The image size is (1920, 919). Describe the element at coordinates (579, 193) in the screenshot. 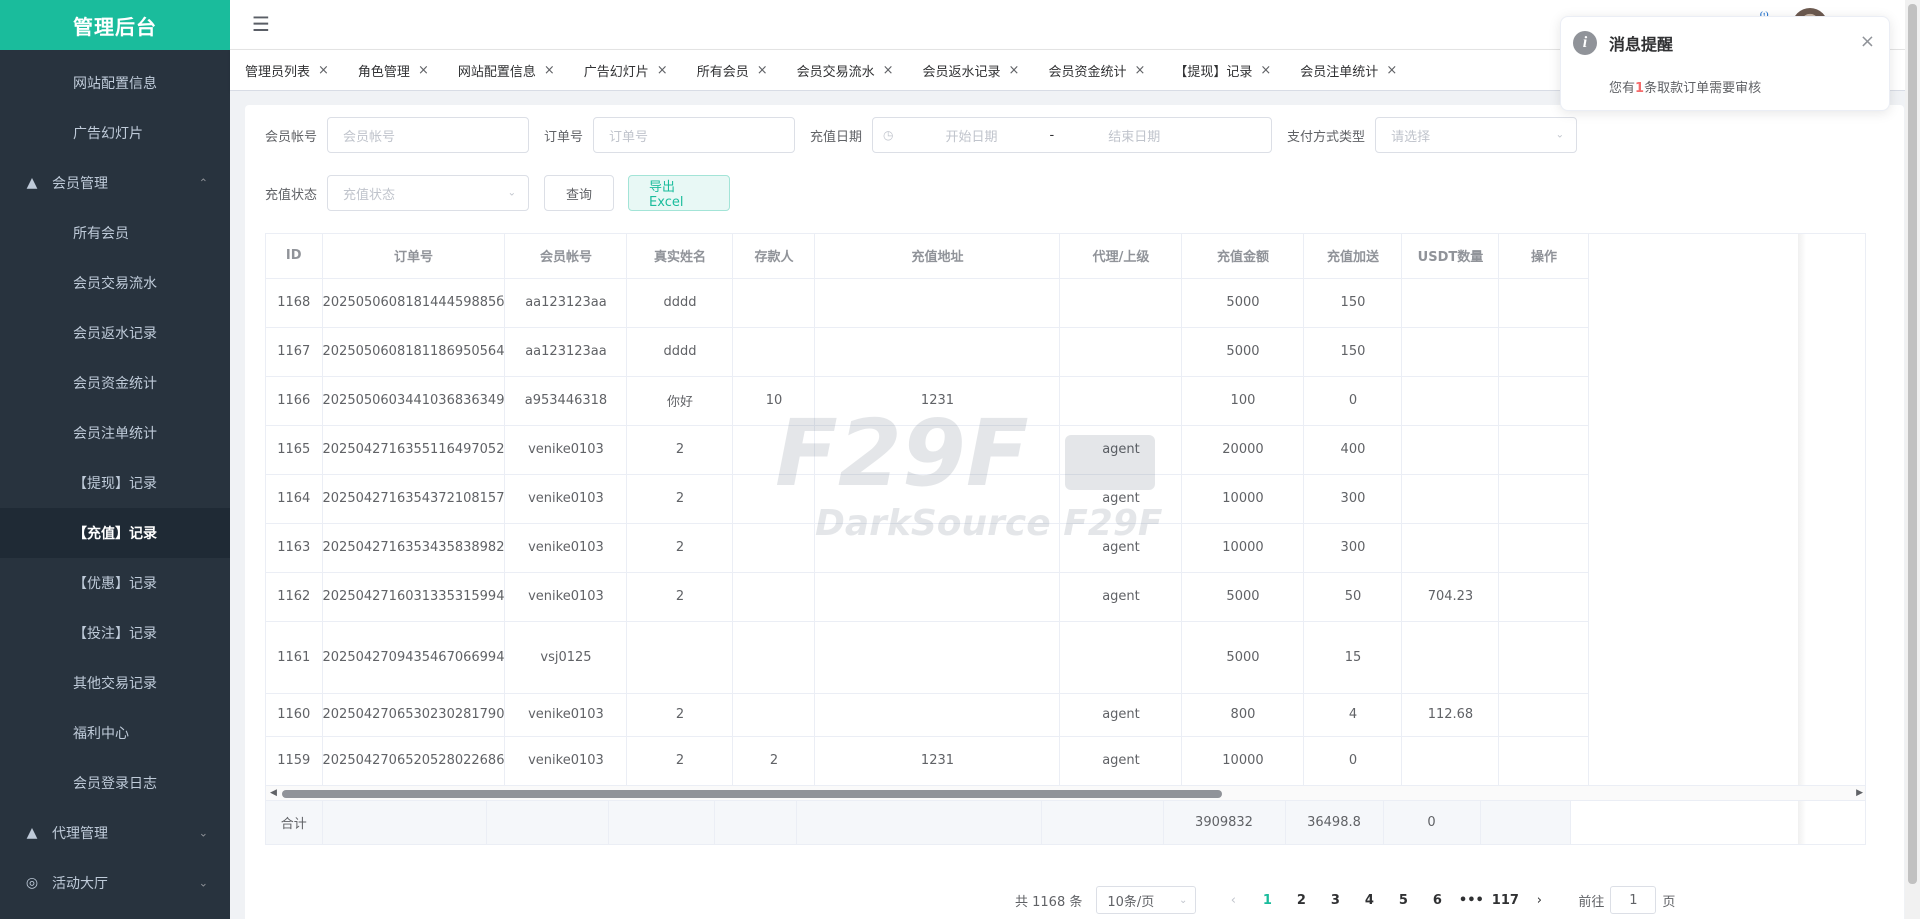

I see `query-button: 查询` at that location.